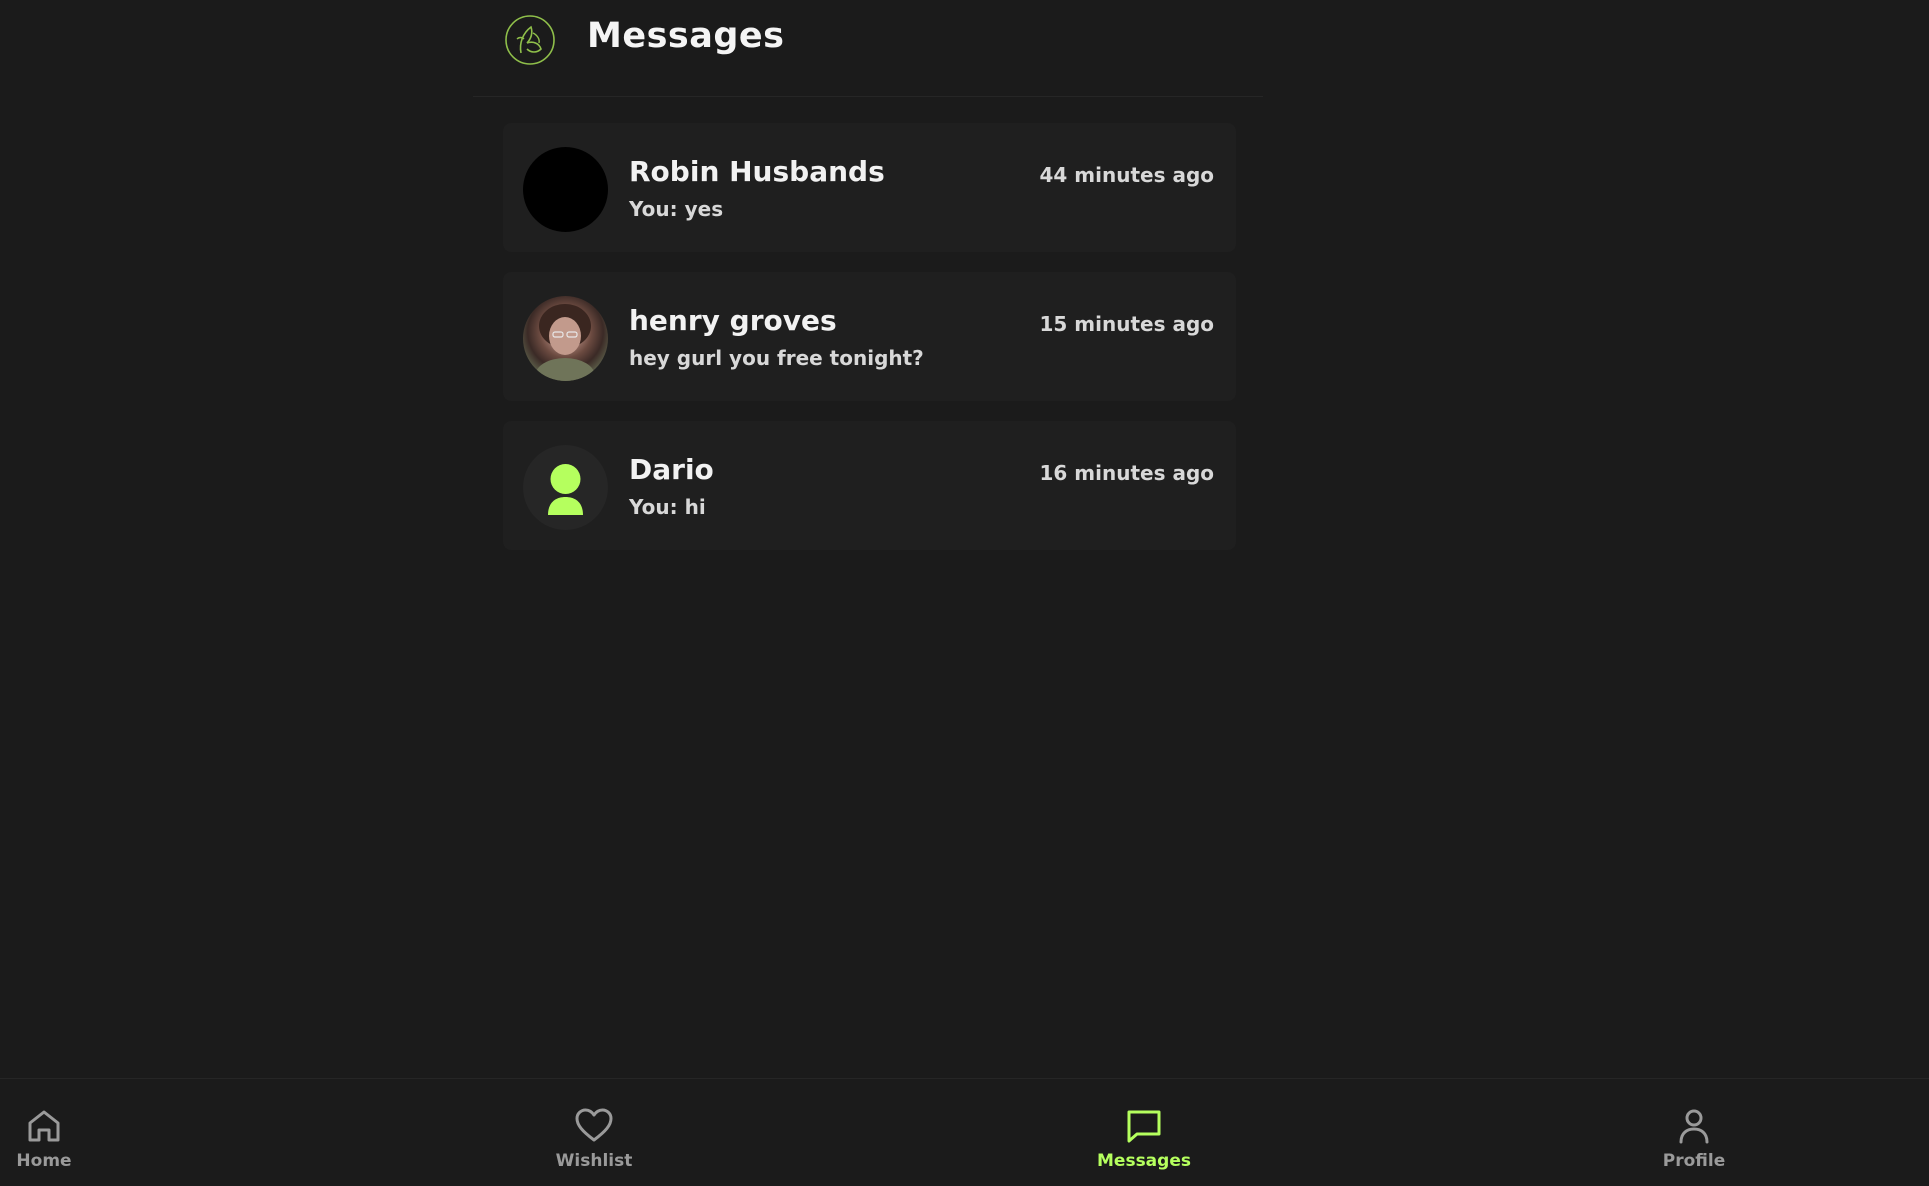 The height and width of the screenshot is (1186, 1929). What do you see at coordinates (1144, 1126) in the screenshot?
I see `chat-bubble-icon` at bounding box center [1144, 1126].